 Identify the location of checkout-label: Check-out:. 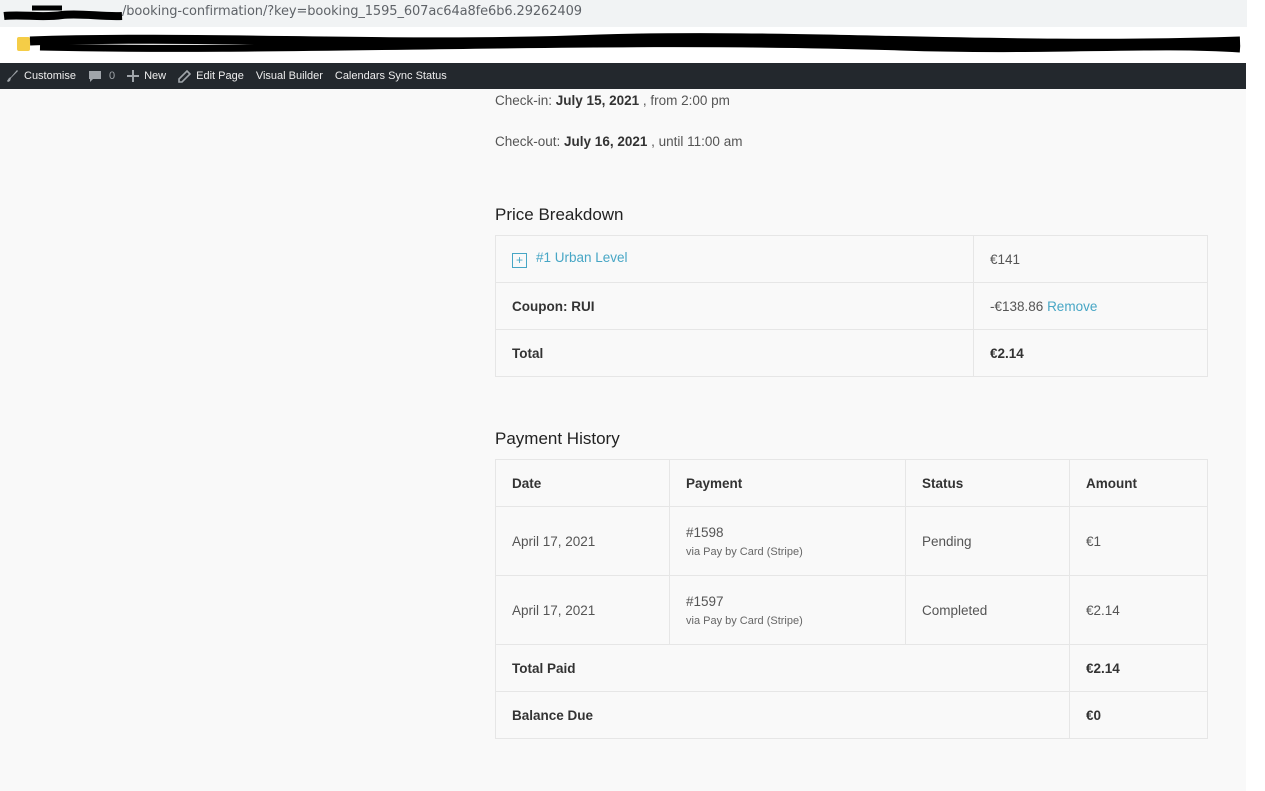
(528, 141).